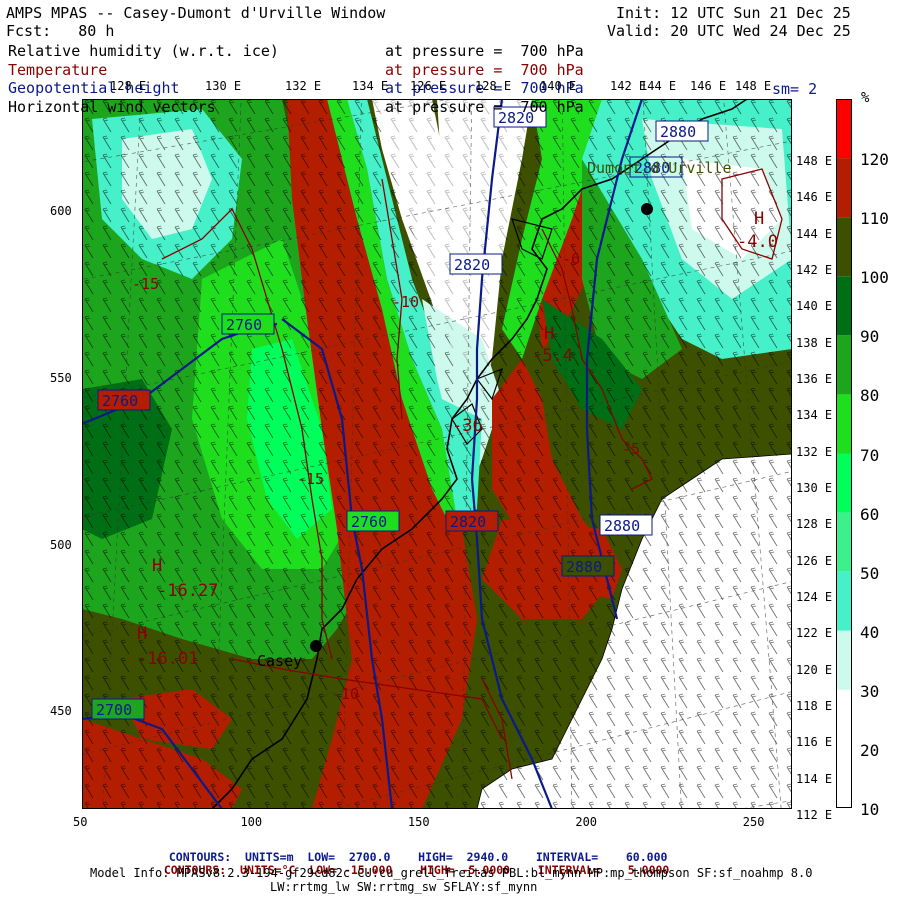 The height and width of the screenshot is (900, 900). I want to click on x-tick-label: 100, so click(251, 822).